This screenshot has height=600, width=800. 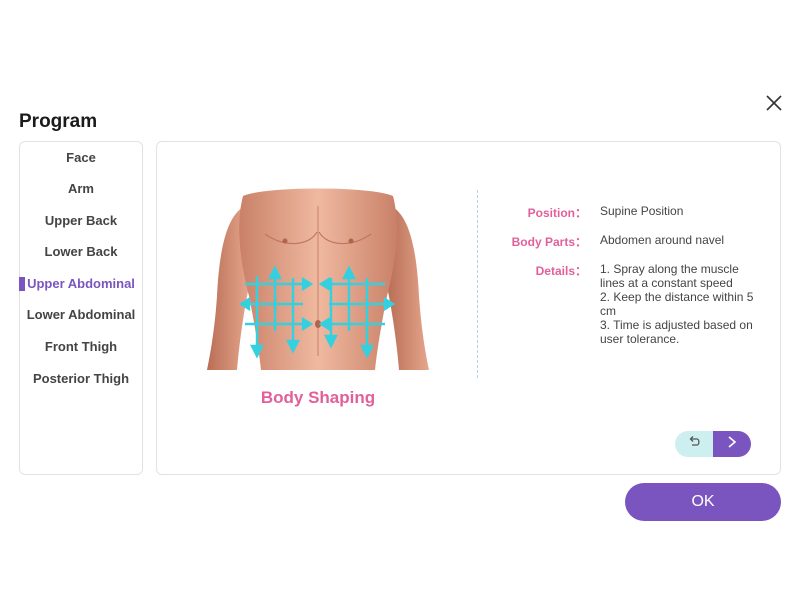 I want to click on sidebar-item-label: Posterior Thigh, so click(x=81, y=378).